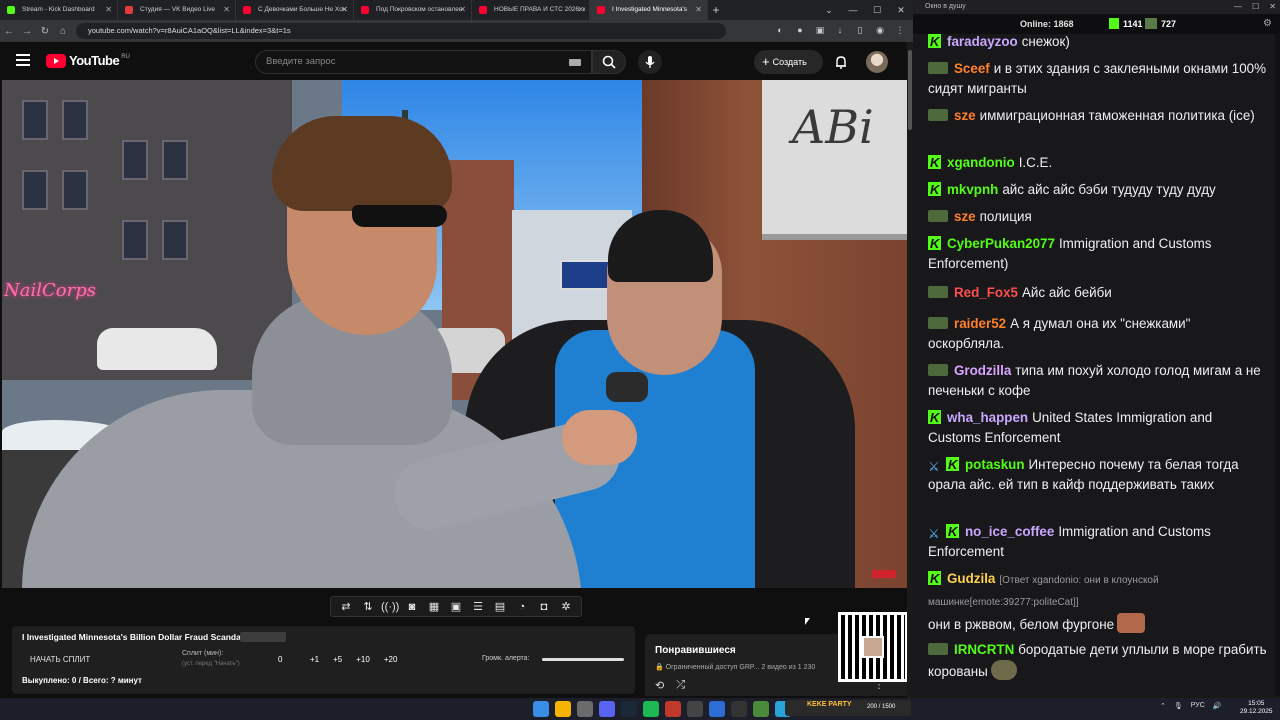 Image resolution: width=1280 pixels, height=720 pixels. What do you see at coordinates (972, 68) in the screenshot?
I see `chat-username: Sceef` at bounding box center [972, 68].